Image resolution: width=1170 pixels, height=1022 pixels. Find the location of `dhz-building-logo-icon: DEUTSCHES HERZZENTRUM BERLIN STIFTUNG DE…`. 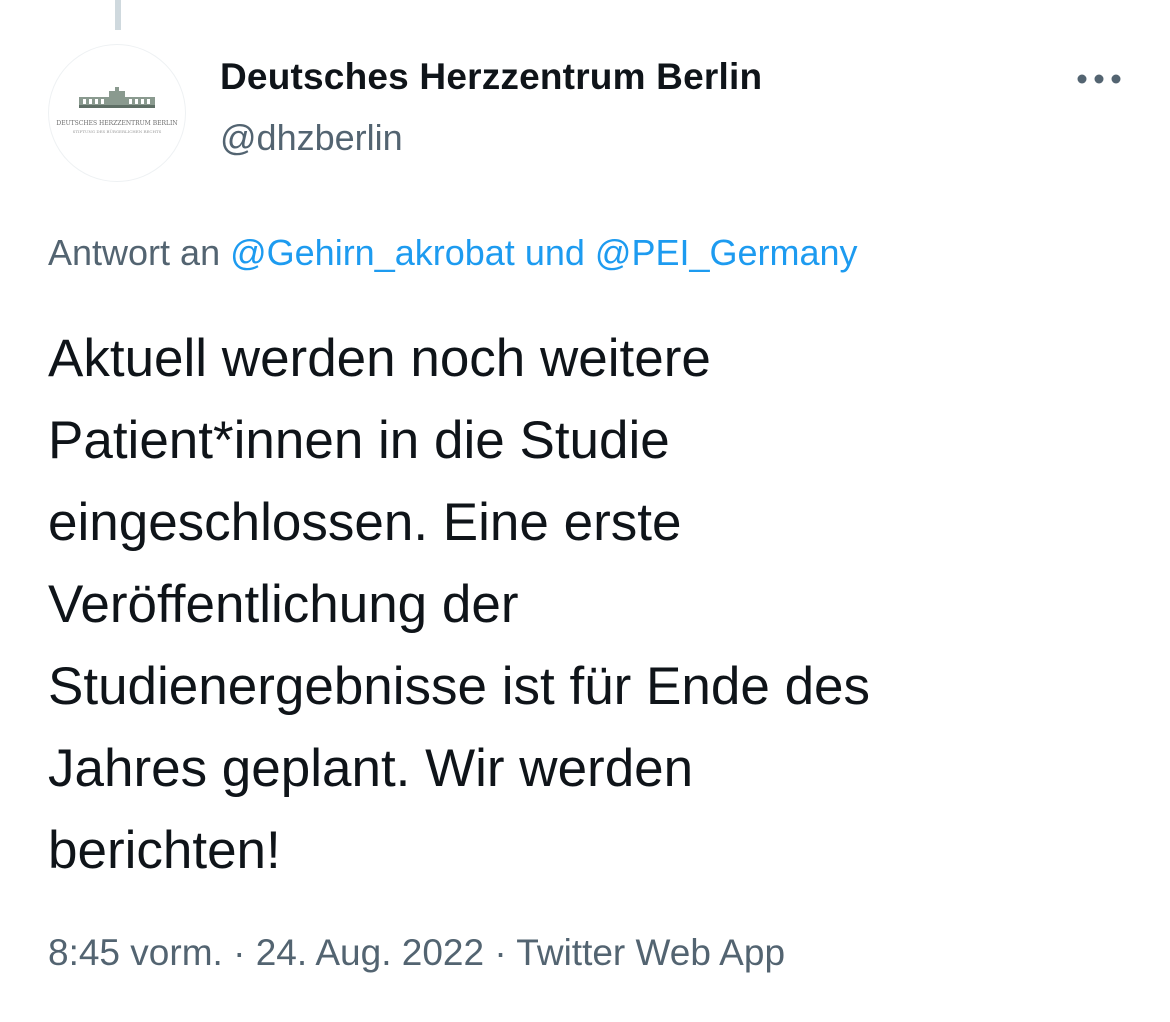

dhz-building-logo-icon: DEUTSCHES HERZZENTRUM BERLIN STIFTUNG DE… is located at coordinates (117, 110).